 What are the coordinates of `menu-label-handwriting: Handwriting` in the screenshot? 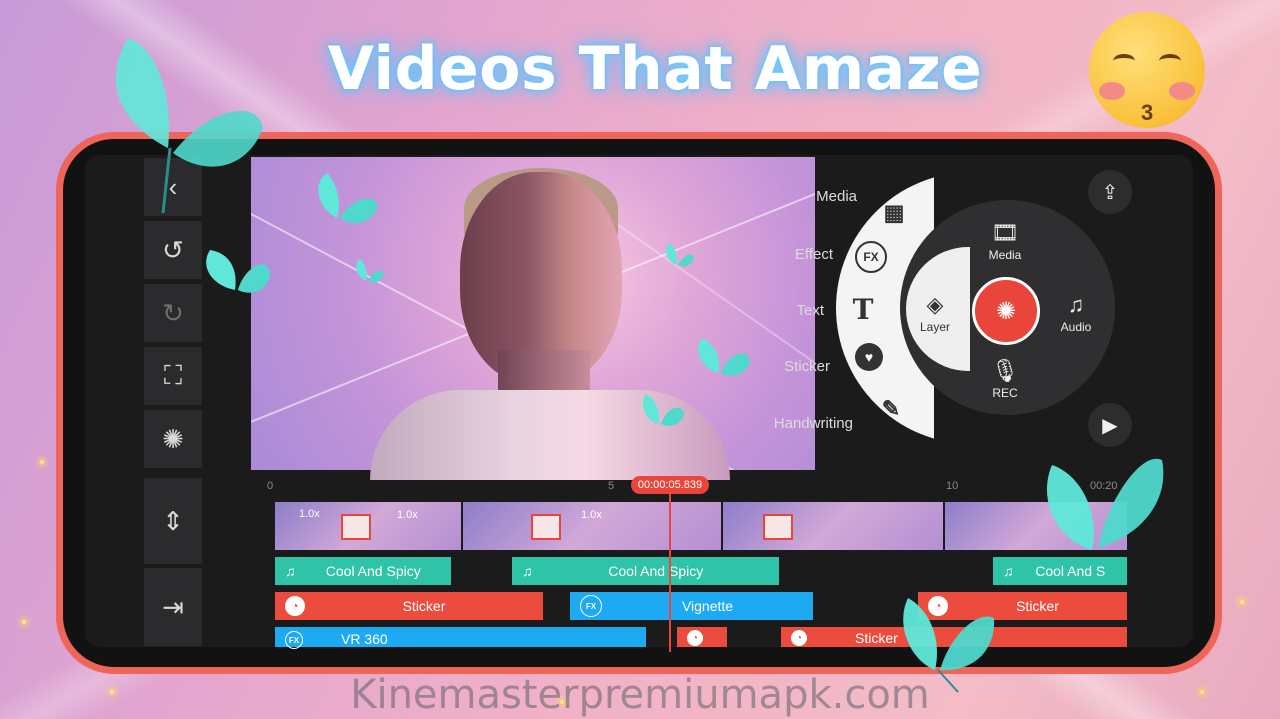 It's located at (793, 423).